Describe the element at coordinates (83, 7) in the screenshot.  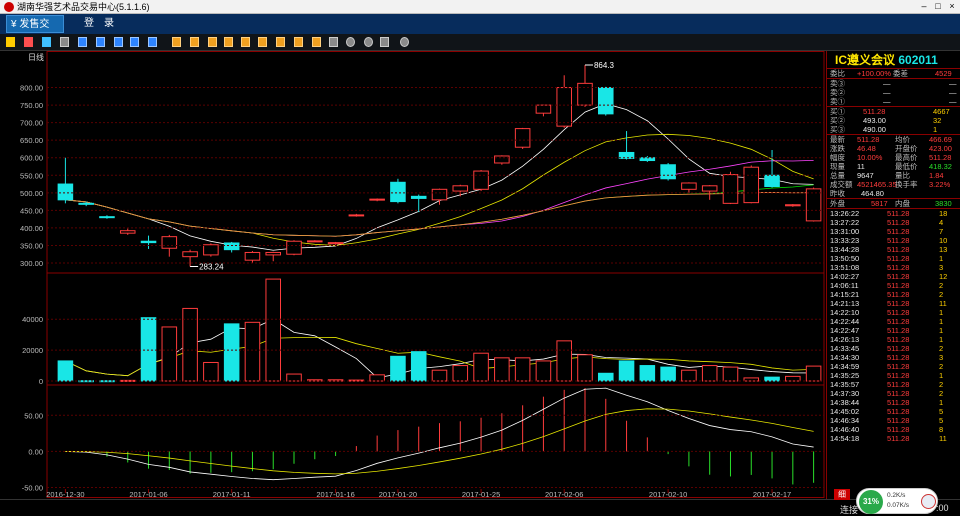
I see `window-title: 湖南华强艺术品交易中心(5.1.1.6)` at that location.